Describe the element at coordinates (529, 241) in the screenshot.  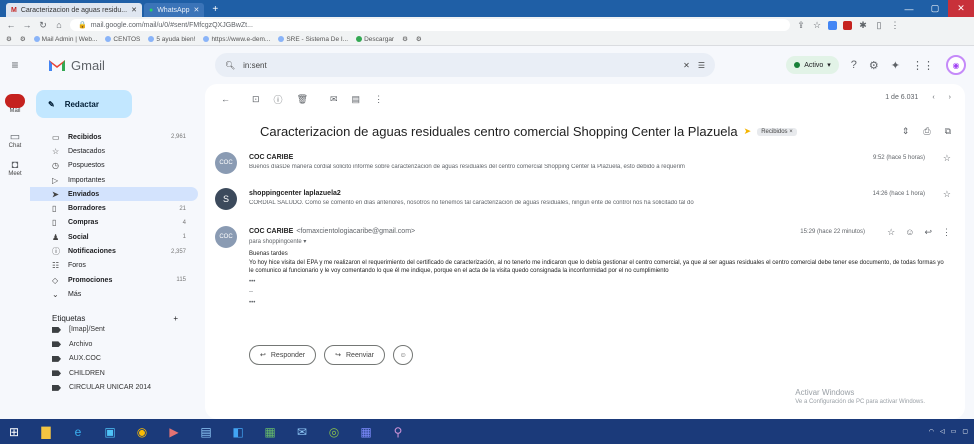
I see `recipient-line: para shoppingcente ▾` at that location.